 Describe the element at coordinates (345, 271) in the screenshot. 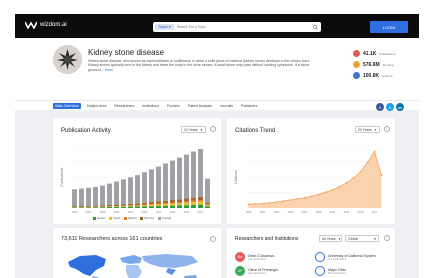

I see `institution-item: Mayo Clinic 594 publications` at that location.